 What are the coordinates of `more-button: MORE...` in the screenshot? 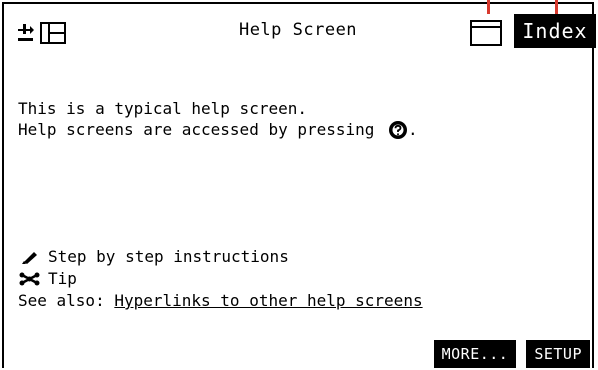 It's located at (475, 354).